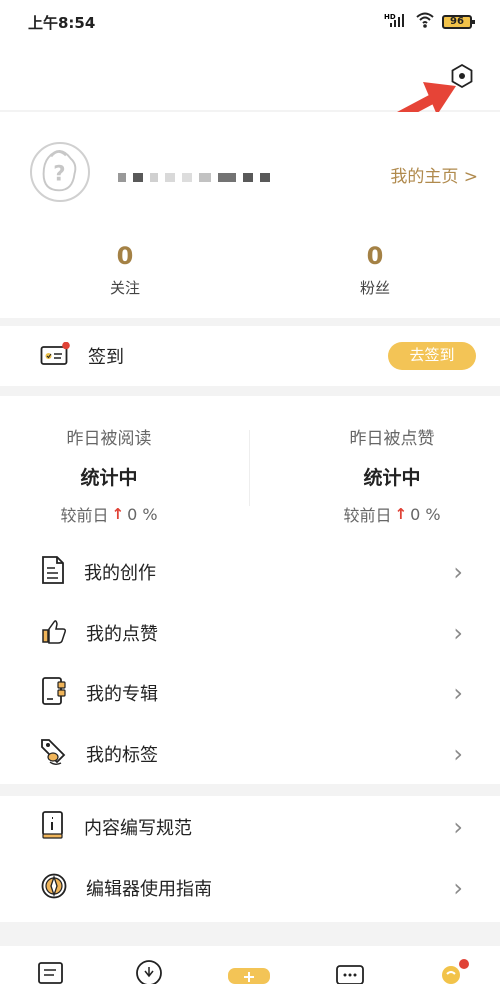 The height and width of the screenshot is (984, 500). I want to click on battery-icon: 96, so click(458, 22).